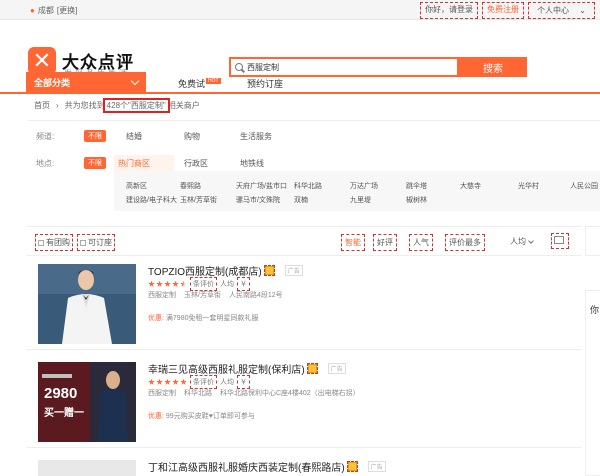  What do you see at coordinates (87, 402) in the screenshot?
I see `shop-photo: 2980 买一赠一` at bounding box center [87, 402].